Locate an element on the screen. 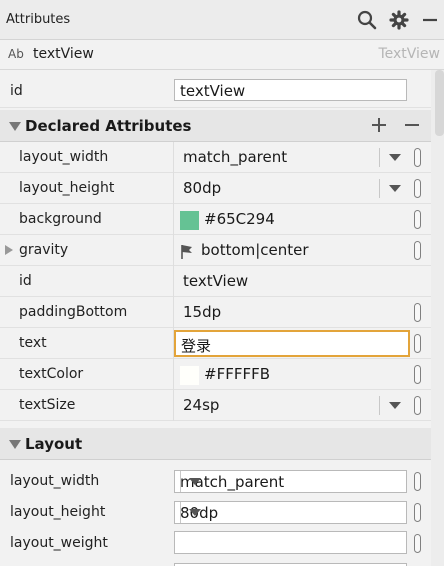 The height and width of the screenshot is (566, 444). attr-value: #FFFFFB is located at coordinates (237, 374).